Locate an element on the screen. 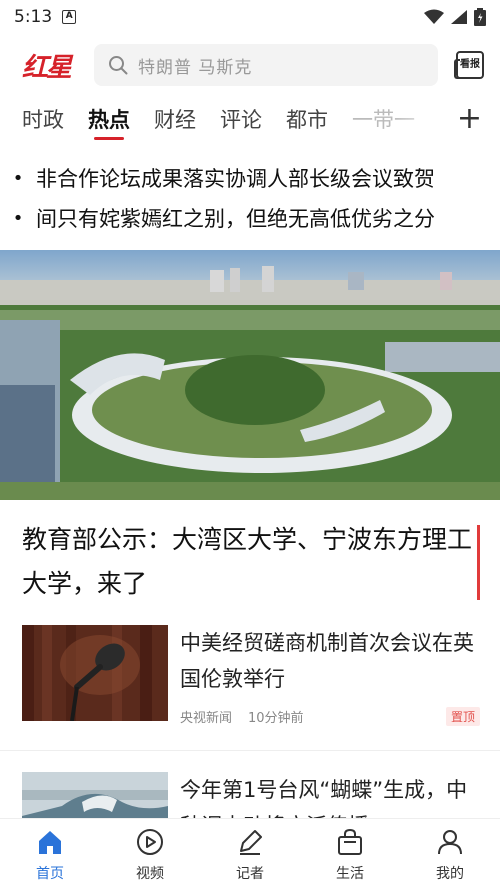  status-time: 5:13 is located at coordinates (33, 17).